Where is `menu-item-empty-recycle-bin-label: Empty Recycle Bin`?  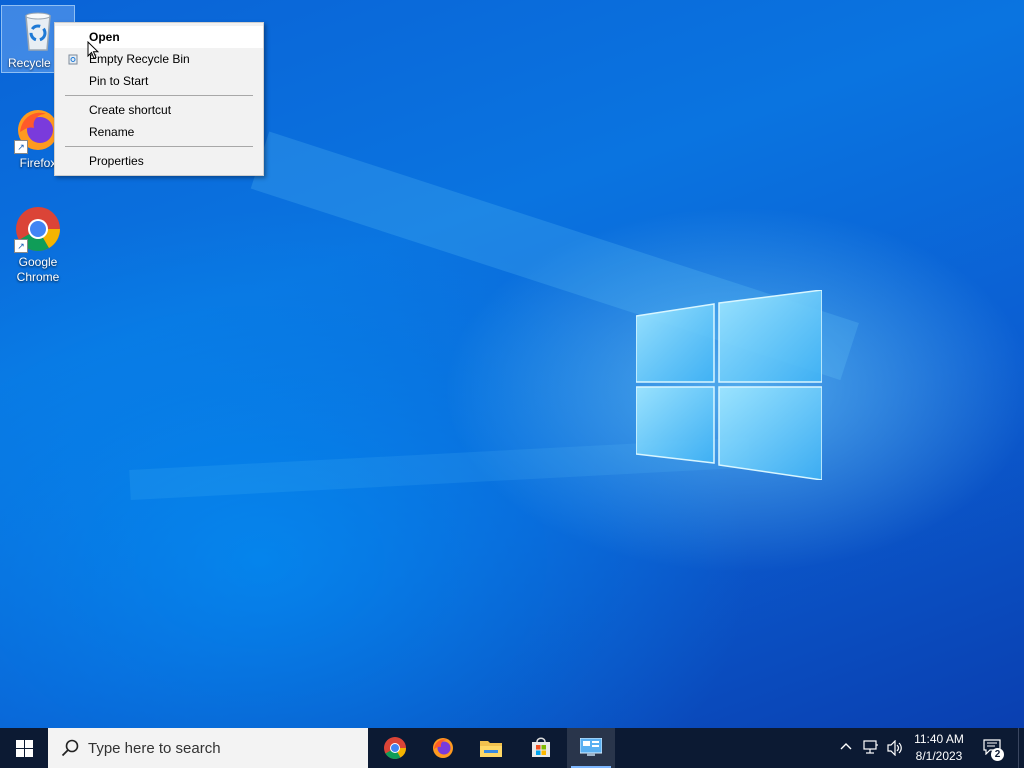 menu-item-empty-recycle-bin-label: Empty Recycle Bin is located at coordinates (139, 59).